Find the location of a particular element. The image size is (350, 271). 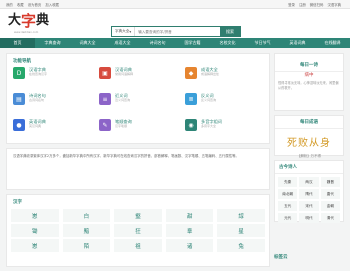

poet-era: 隋代 is located at coordinates (309, 194).